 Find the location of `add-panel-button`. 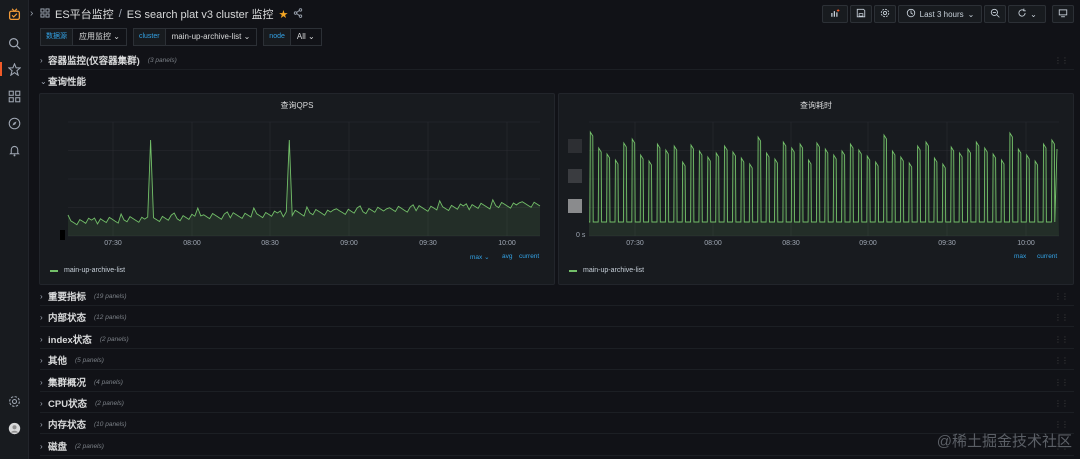

add-panel-button is located at coordinates (835, 14).